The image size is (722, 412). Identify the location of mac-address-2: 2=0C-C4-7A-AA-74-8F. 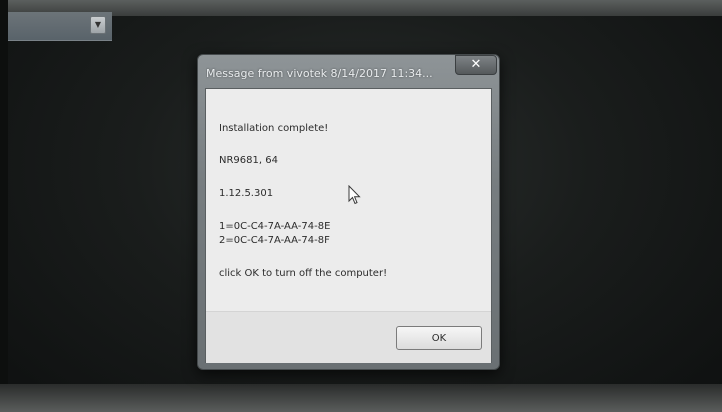
(274, 240).